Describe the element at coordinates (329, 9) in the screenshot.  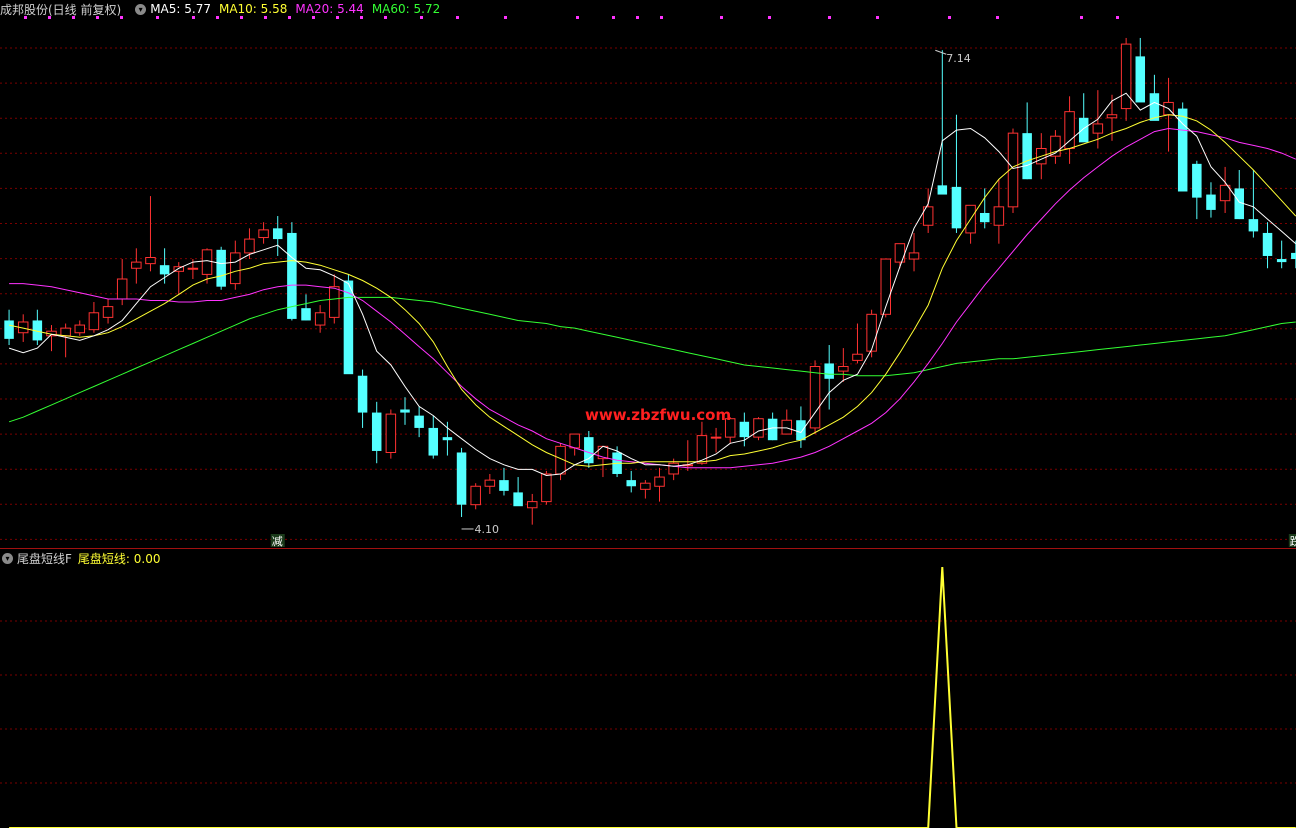
I see `ma20-label: MA20: 5.44` at that location.